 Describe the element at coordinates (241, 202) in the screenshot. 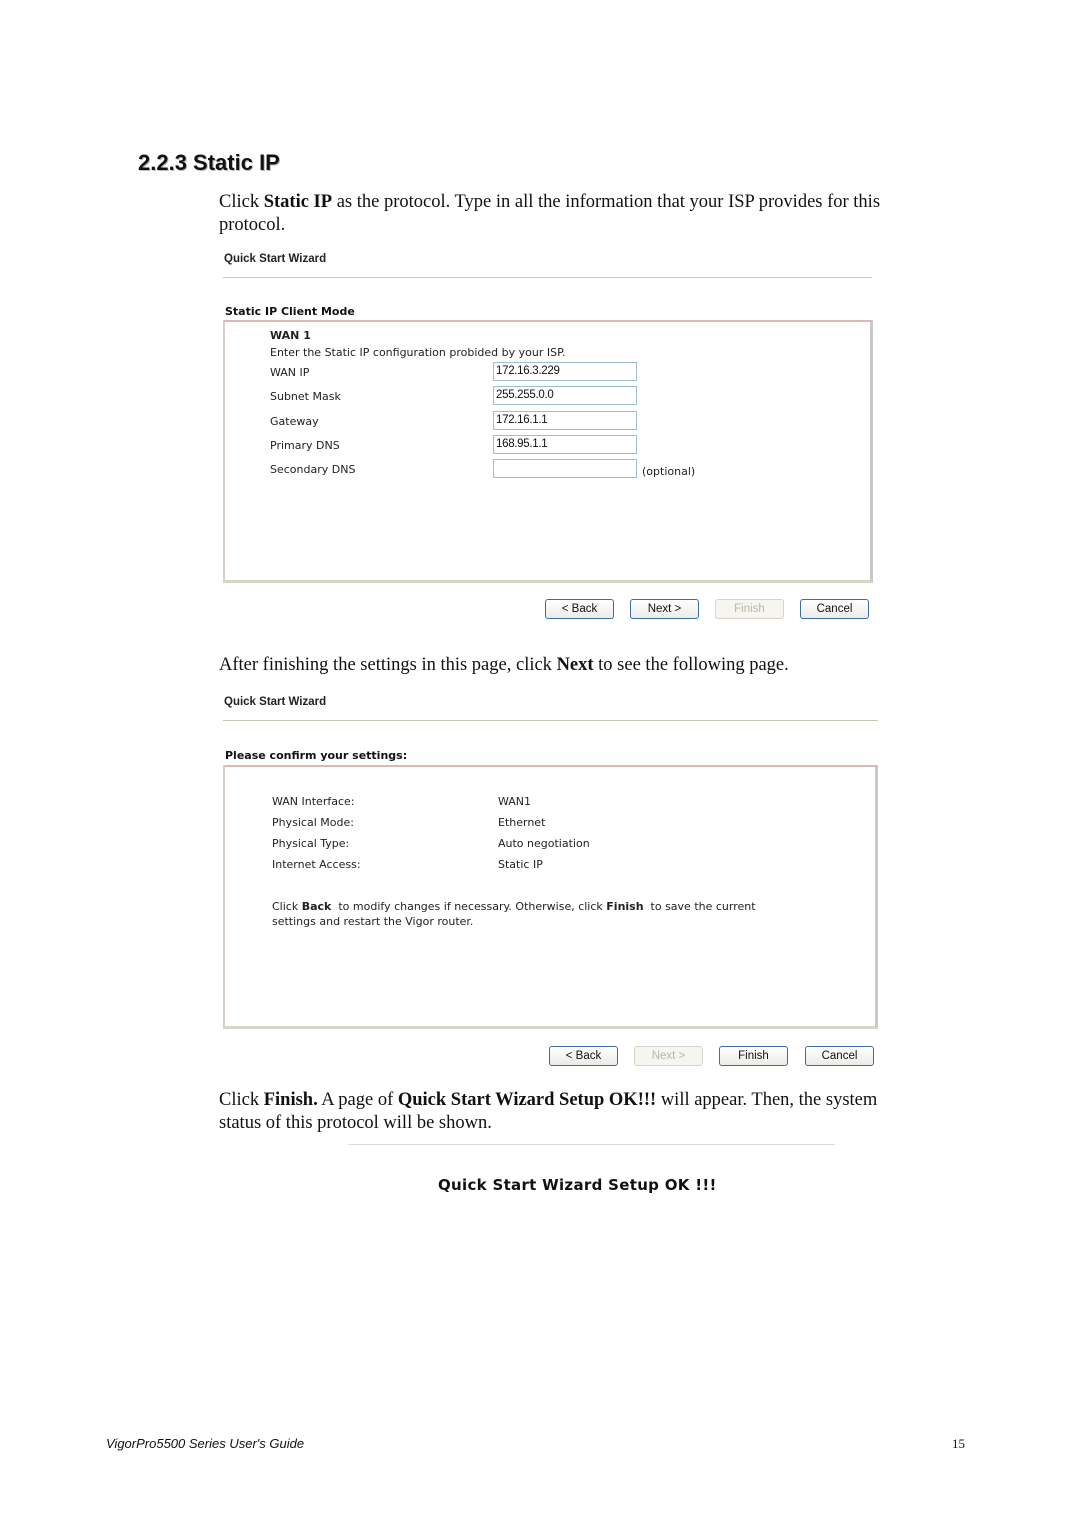

I see `intro-text: Click` at that location.